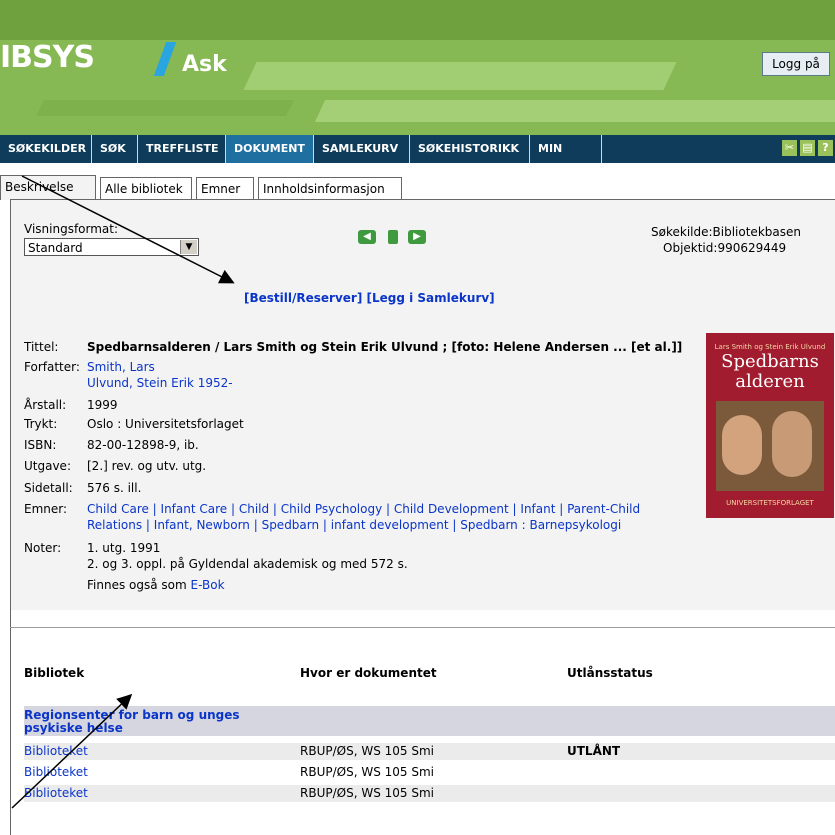  I want to click on source-info: Søkekilde:Bibliotekbasen, so click(726, 232).